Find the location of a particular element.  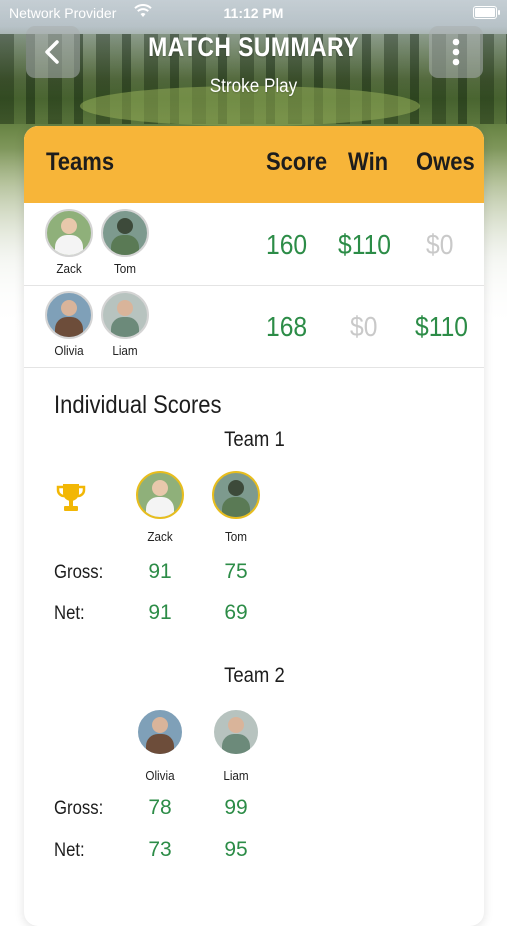

vertical-ellipsis-icon is located at coordinates (456, 52).